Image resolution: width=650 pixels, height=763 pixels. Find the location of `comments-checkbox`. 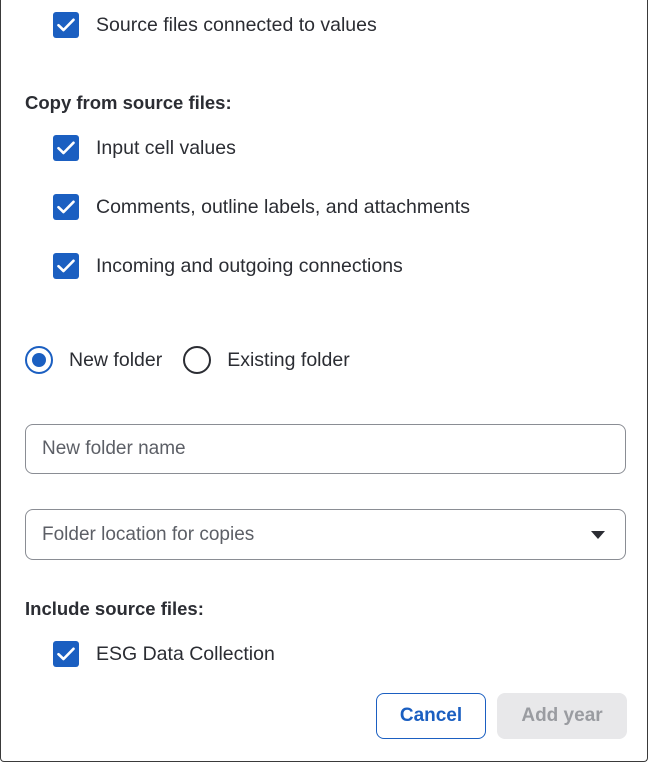

comments-checkbox is located at coordinates (66, 207).